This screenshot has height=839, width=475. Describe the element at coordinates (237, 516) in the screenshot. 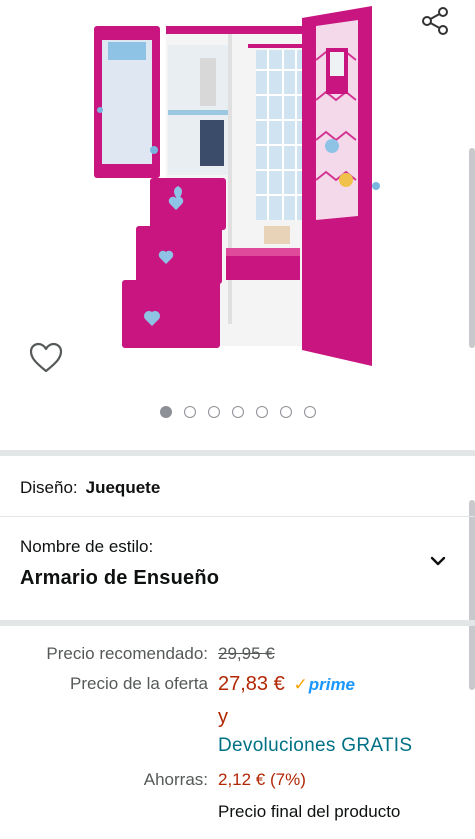

I see `row-divider` at that location.